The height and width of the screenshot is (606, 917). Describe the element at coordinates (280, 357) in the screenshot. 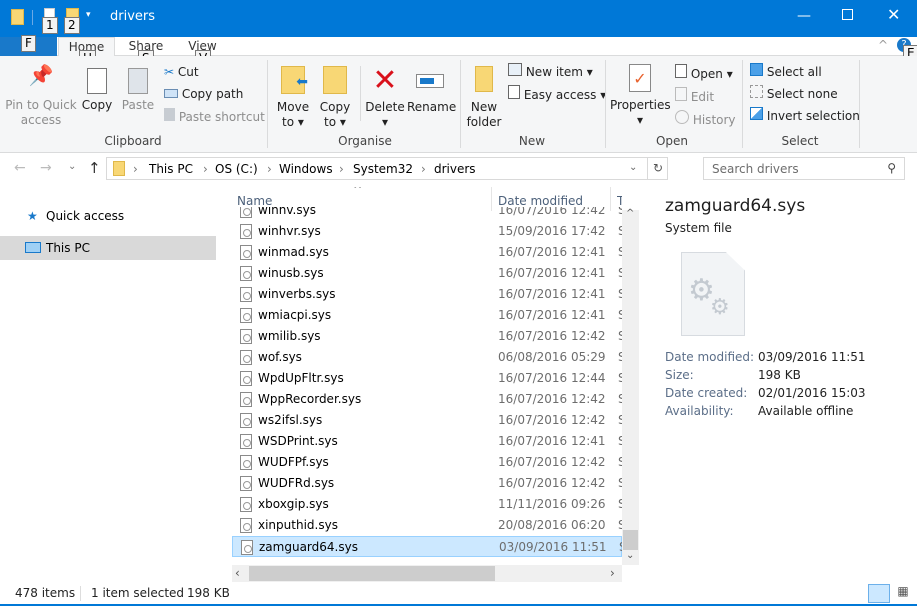

I see `file-name: wof.sys` at that location.